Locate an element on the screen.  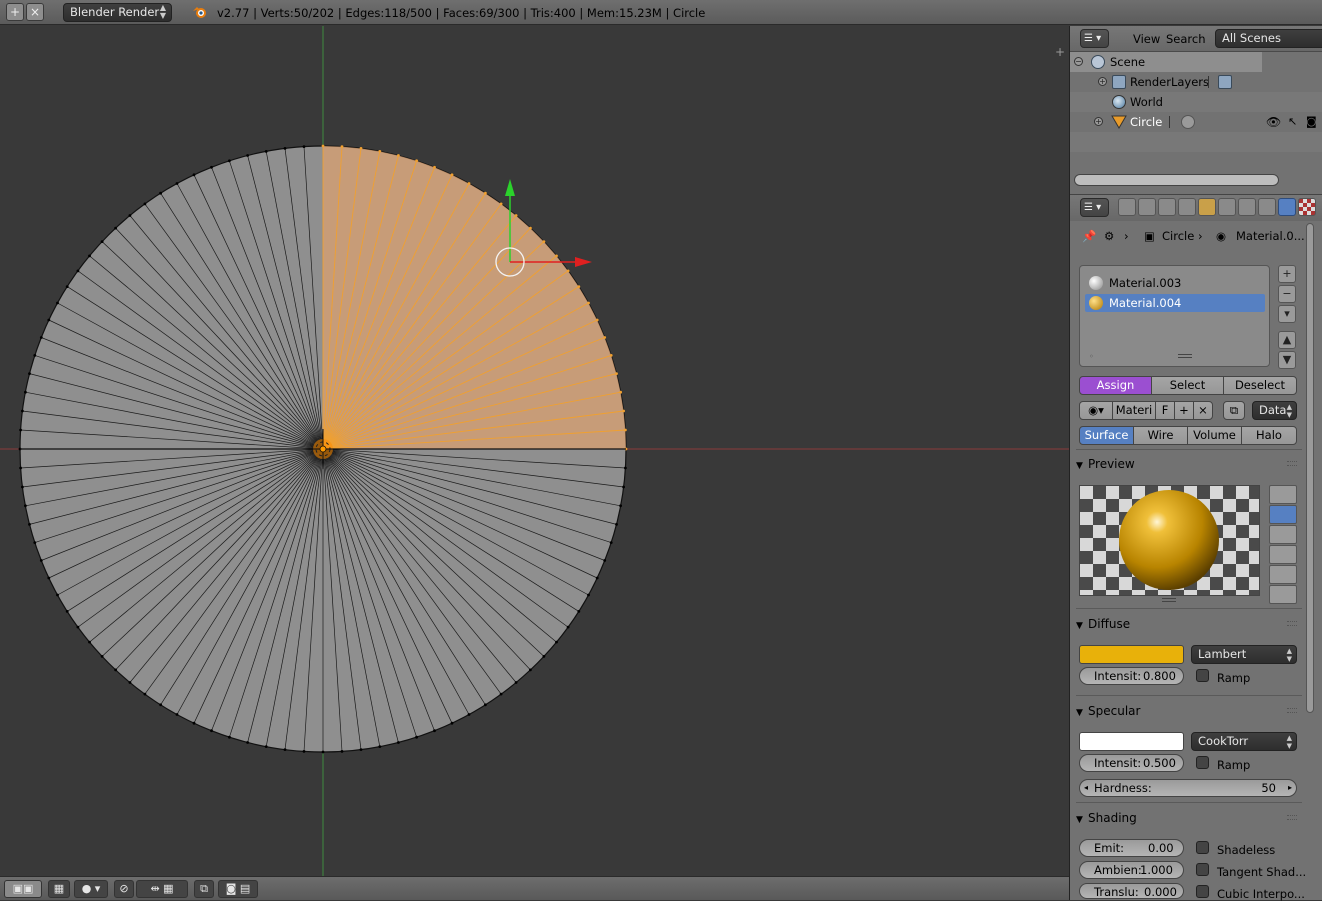
transform-orientation-icon: ⇹ ▦ is located at coordinates (162, 889).